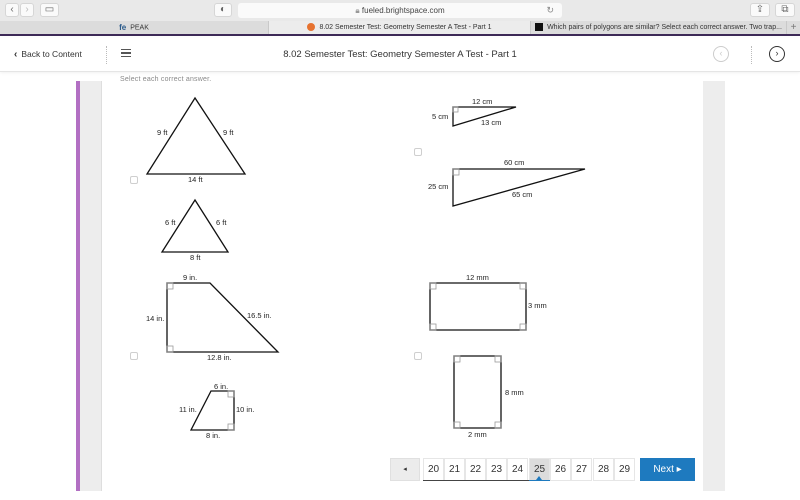 This screenshot has width=800, height=500. Describe the element at coordinates (190, 277) in the screenshot. I see `side-label: 9 in.` at that location.